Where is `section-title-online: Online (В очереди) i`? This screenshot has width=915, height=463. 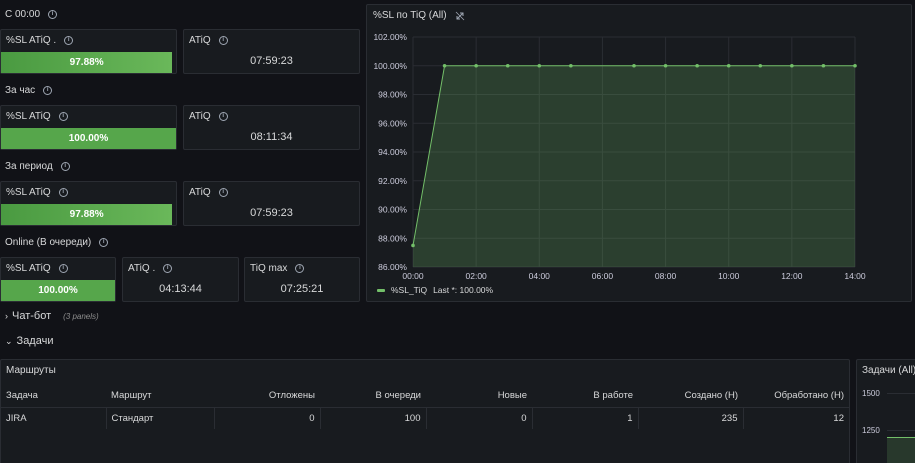 section-title-online: Online (В очереди) i is located at coordinates (57, 242).